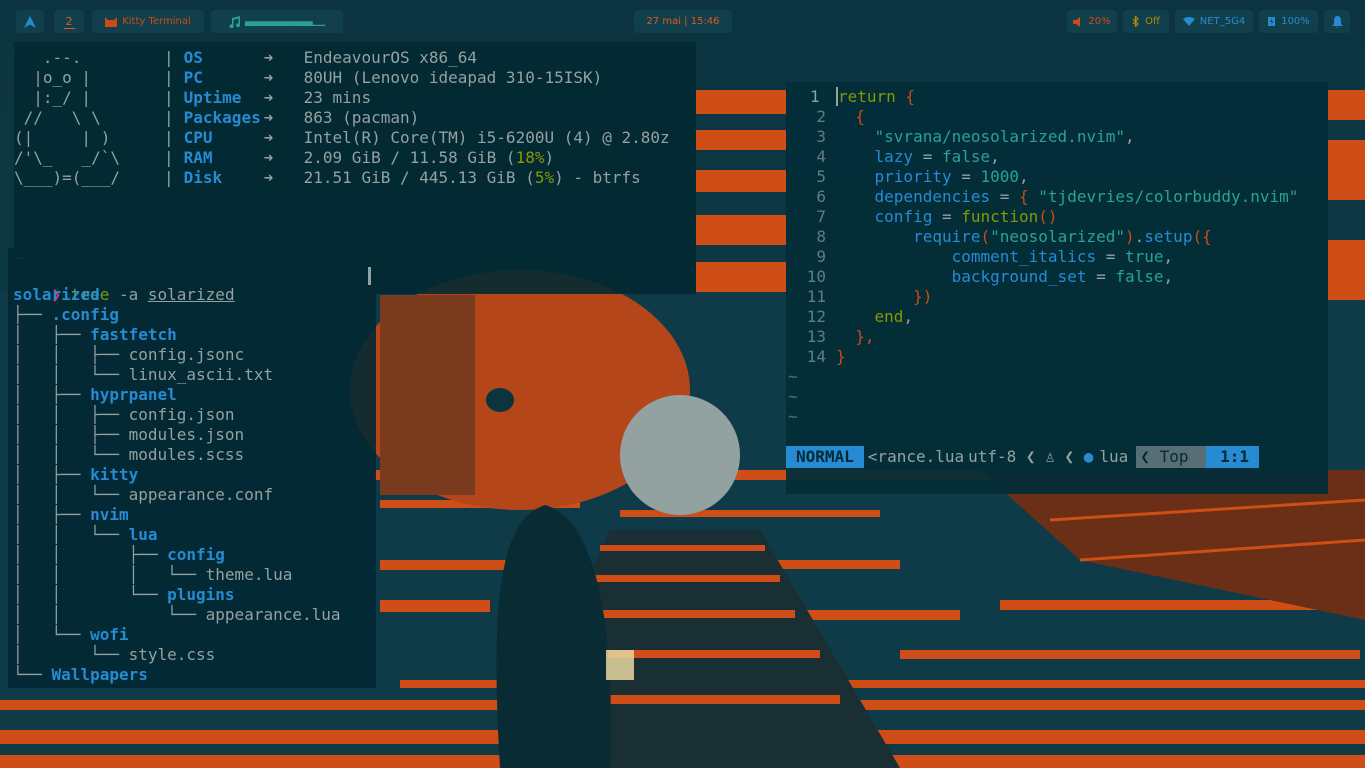 The height and width of the screenshot is (768, 1365). Describe the element at coordinates (985, 236) in the screenshot. I see `code-token: (` at that location.